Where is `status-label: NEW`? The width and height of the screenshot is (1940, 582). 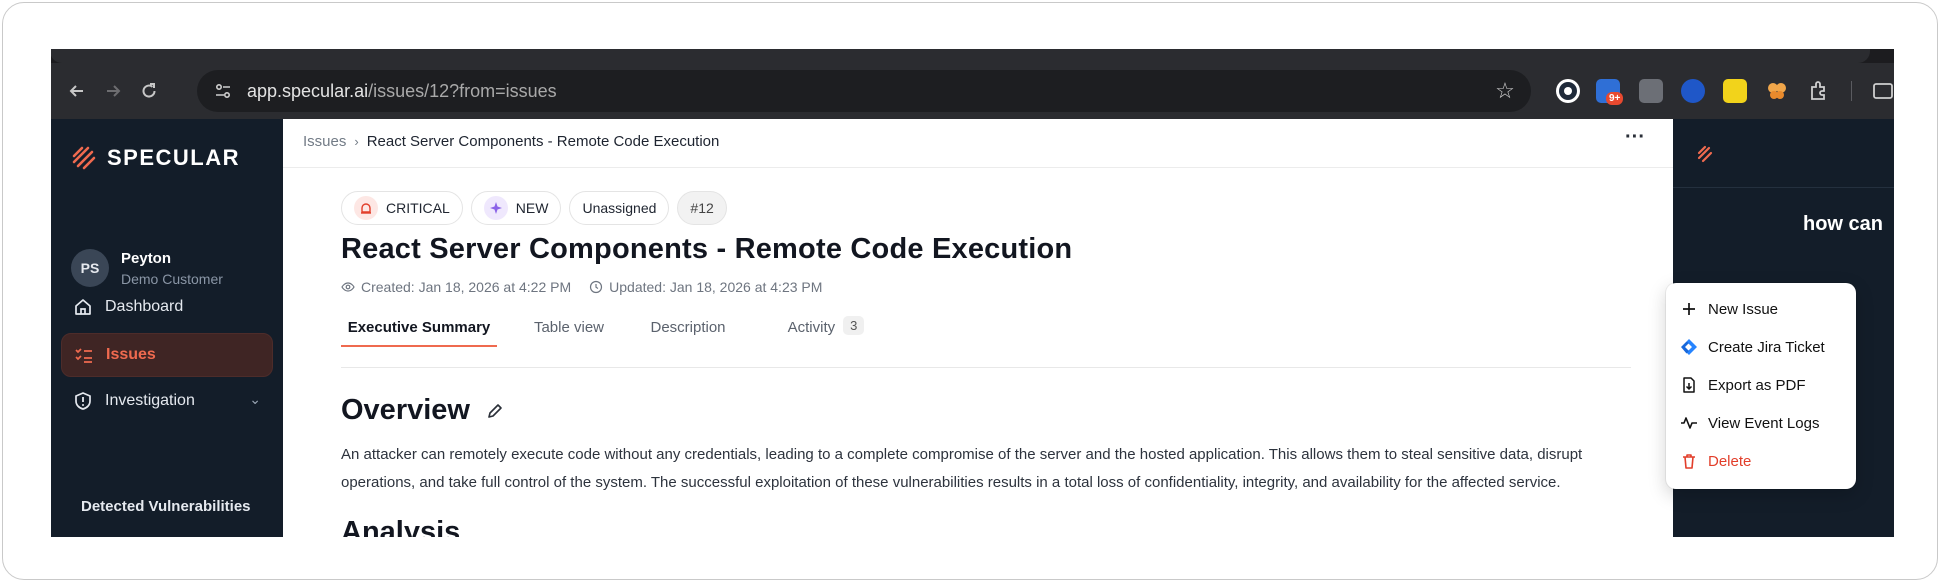
status-label: NEW is located at coordinates (532, 208).